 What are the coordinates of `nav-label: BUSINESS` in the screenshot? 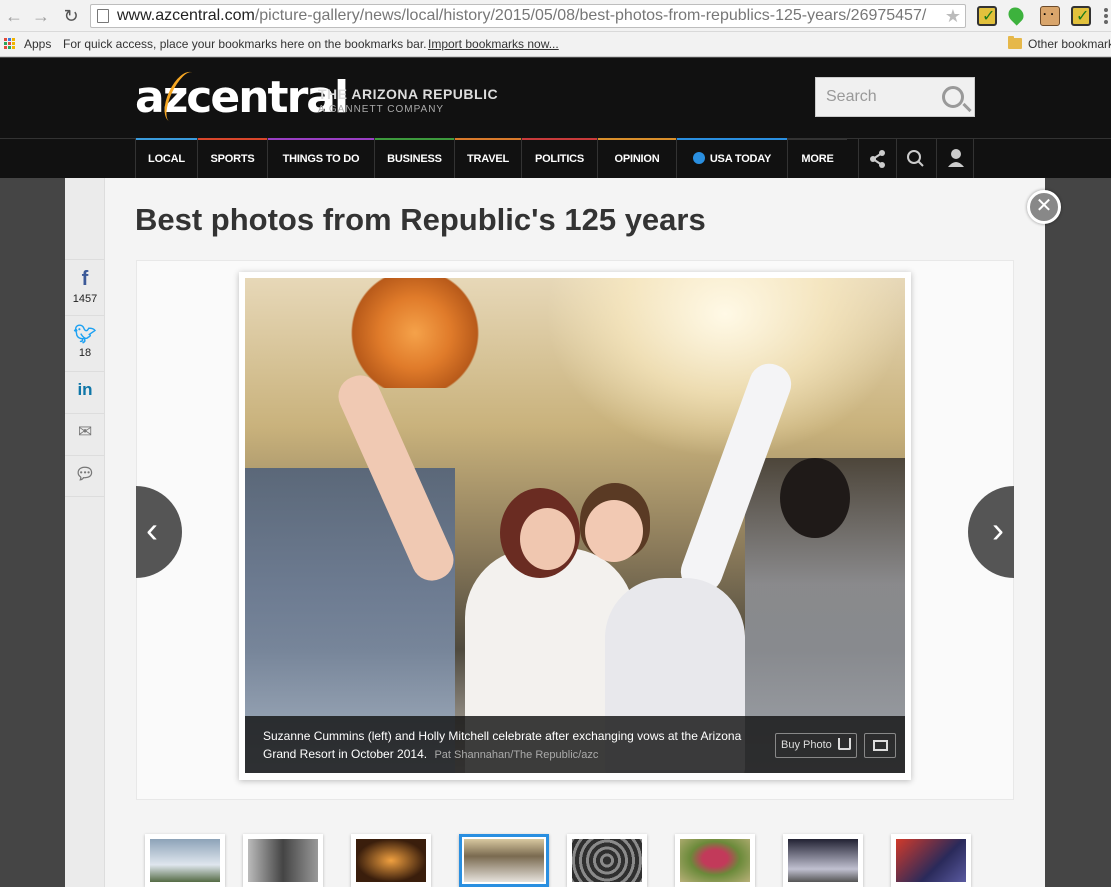 It's located at (414, 159).